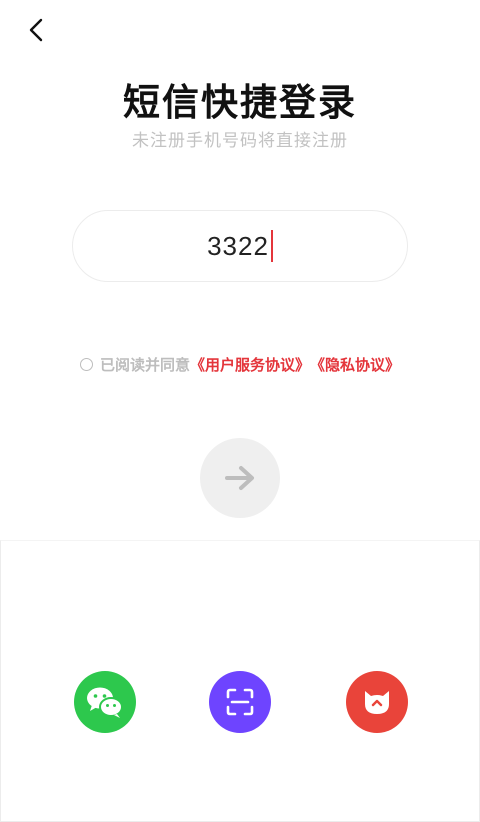  What do you see at coordinates (240, 141) in the screenshot?
I see `page-subtitle: 未注册手机号码将直接注册` at bounding box center [240, 141].